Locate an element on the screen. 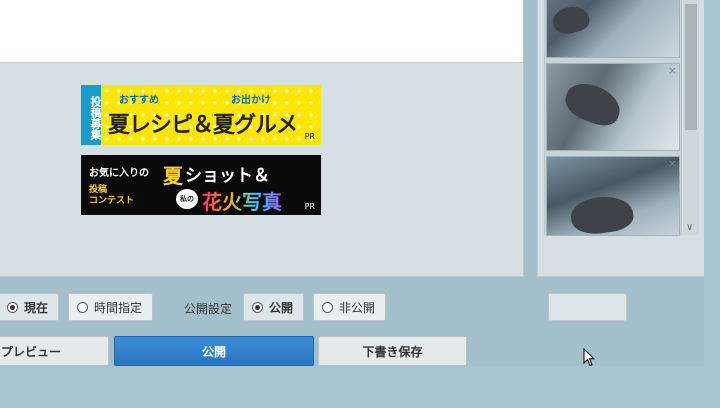 This screenshot has height=408, width=720. banner-main-text: 夏レシピ＆夏グルメ is located at coordinates (203, 125).